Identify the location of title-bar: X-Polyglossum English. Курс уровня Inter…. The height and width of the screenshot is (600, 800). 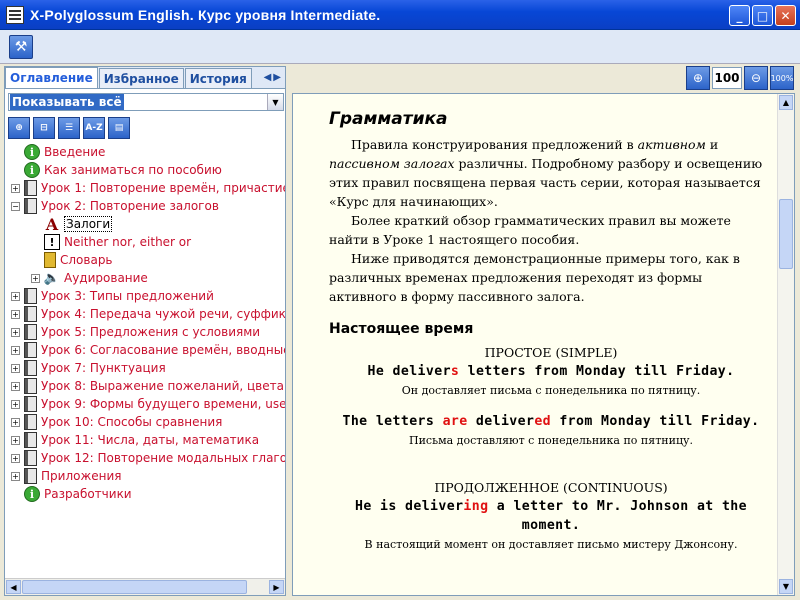
(400, 15).